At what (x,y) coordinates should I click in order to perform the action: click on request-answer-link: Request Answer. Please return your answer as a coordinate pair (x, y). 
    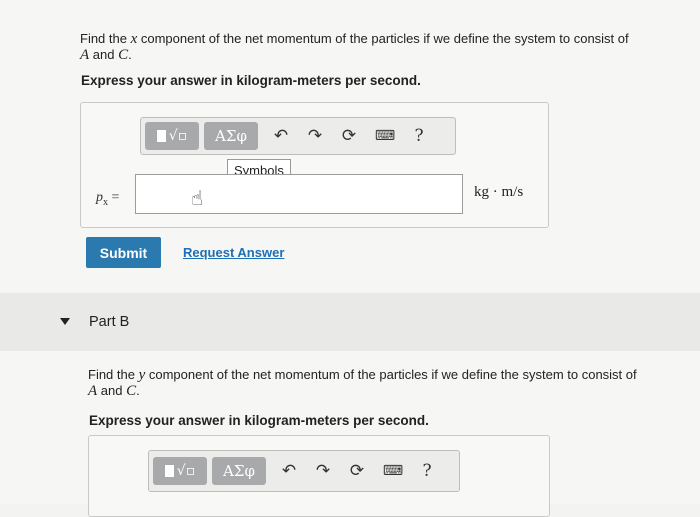
    Looking at the image, I should click on (233, 252).